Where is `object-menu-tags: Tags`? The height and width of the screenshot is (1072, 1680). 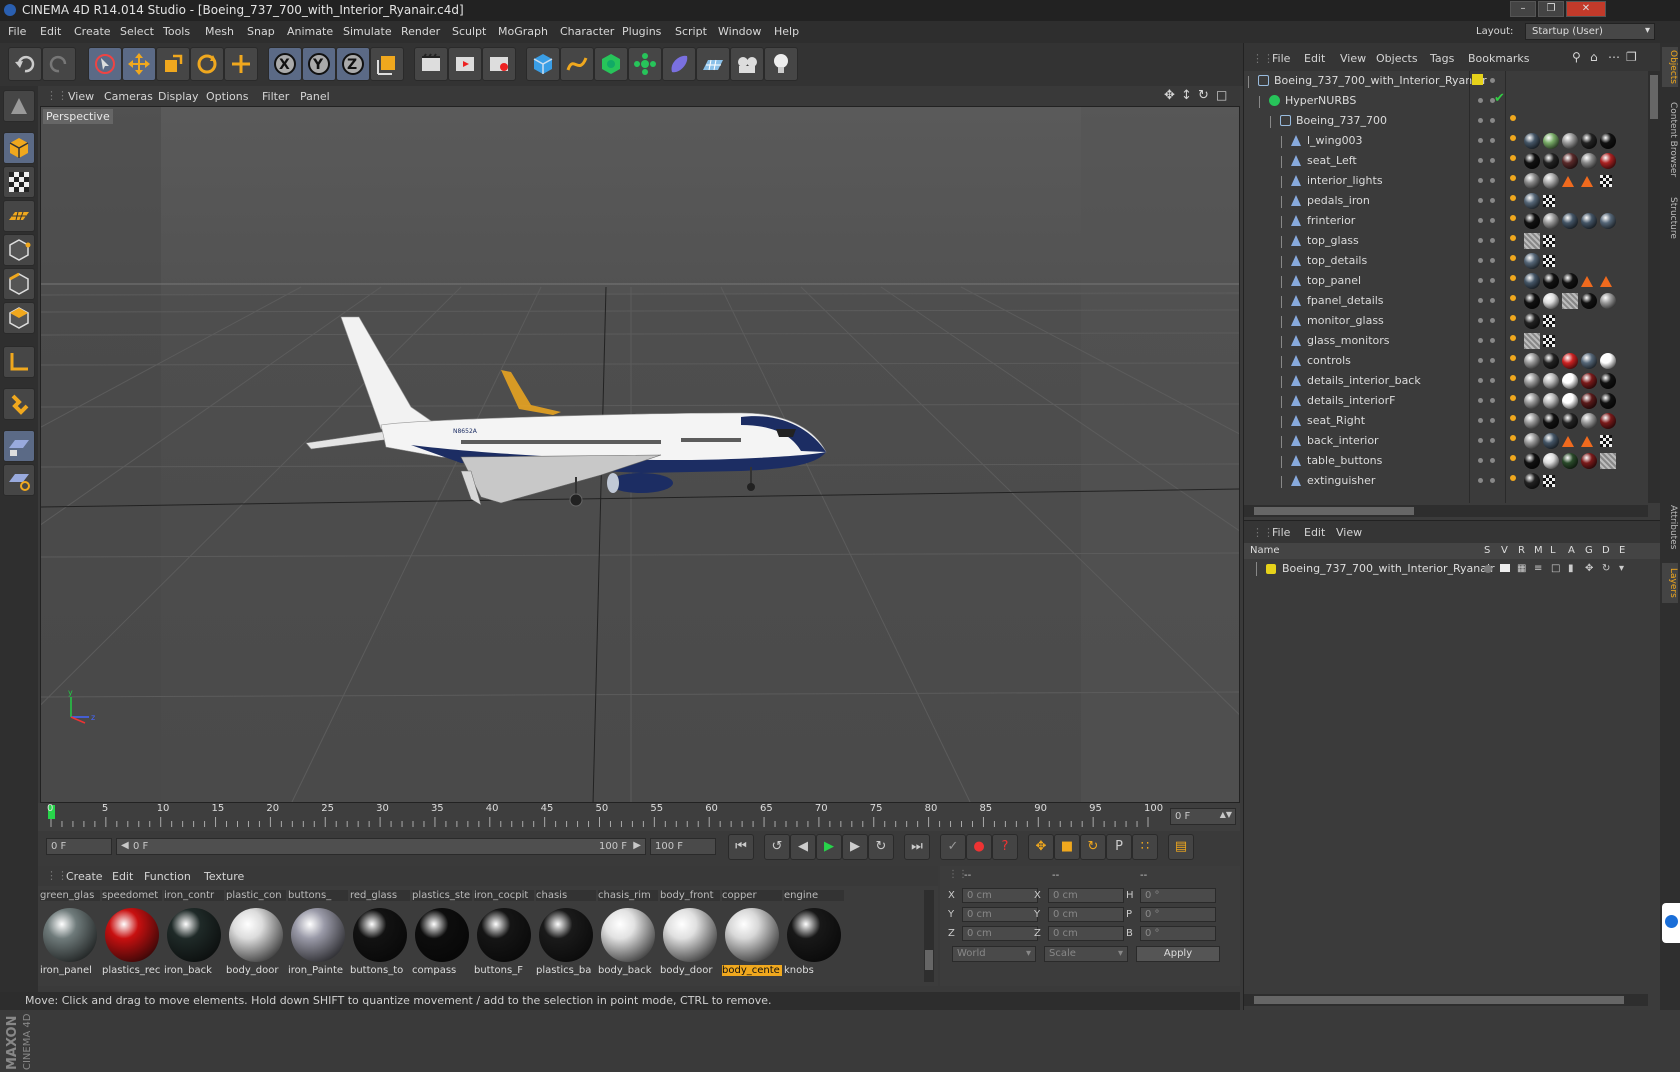
object-menu-tags: Tags is located at coordinates (1442, 58).